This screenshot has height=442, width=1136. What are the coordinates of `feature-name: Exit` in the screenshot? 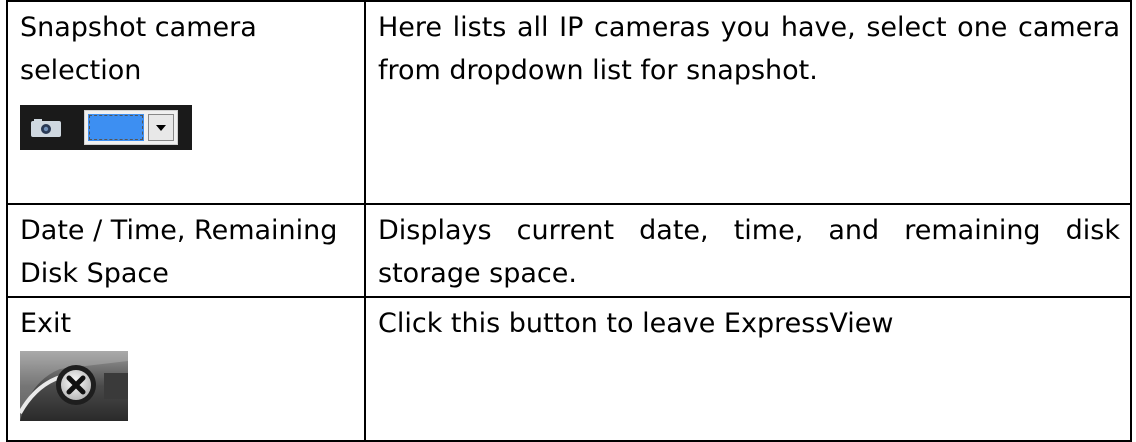 It's located at (46, 323).